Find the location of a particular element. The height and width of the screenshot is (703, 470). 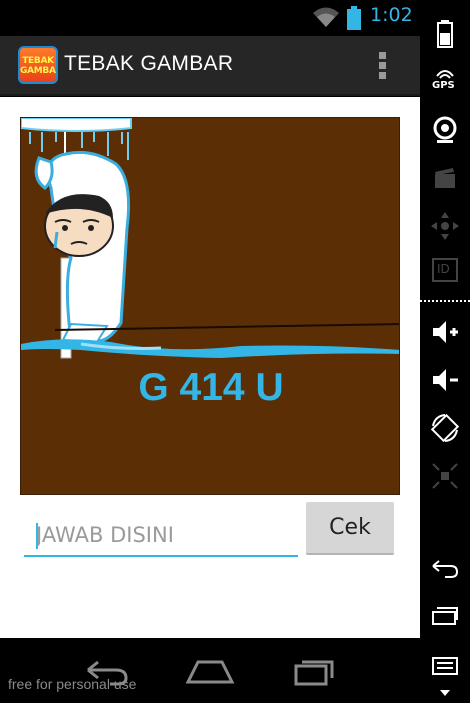

app-logo: TEBAK GAMBAR is located at coordinates (38, 65).